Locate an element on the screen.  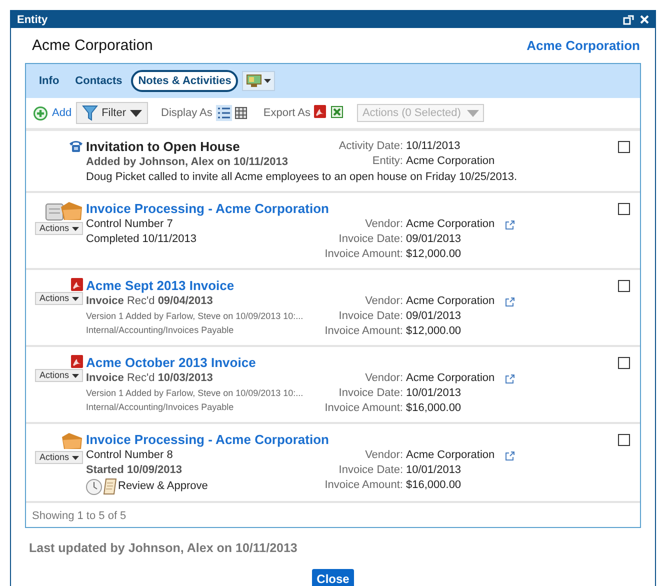
item-detail: Invoice Rec'd 10/03/2013 is located at coordinates (150, 378).